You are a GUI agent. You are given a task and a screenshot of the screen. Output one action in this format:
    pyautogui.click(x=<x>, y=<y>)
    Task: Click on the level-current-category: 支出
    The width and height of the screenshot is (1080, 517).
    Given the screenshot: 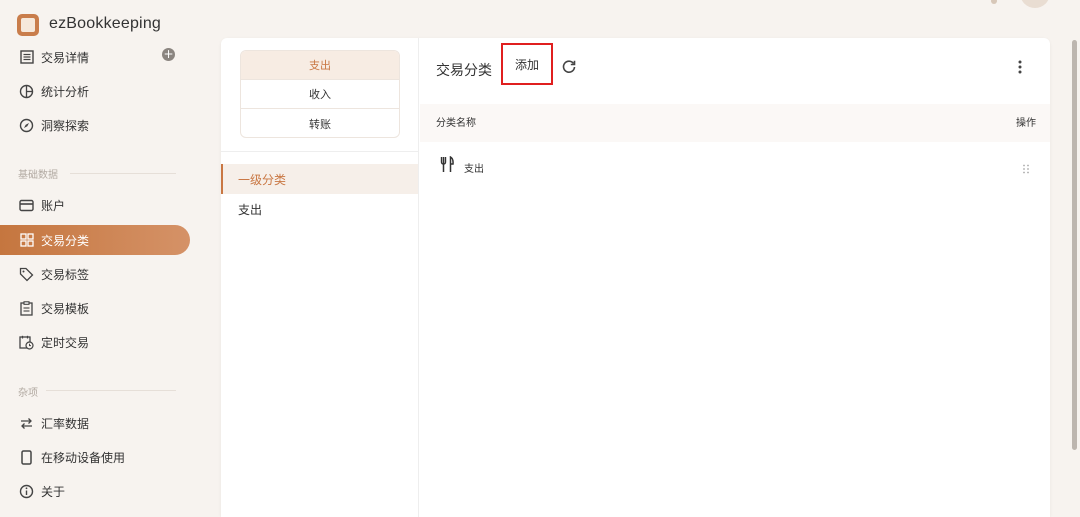 What is the action you would take?
    pyautogui.click(x=319, y=209)
    